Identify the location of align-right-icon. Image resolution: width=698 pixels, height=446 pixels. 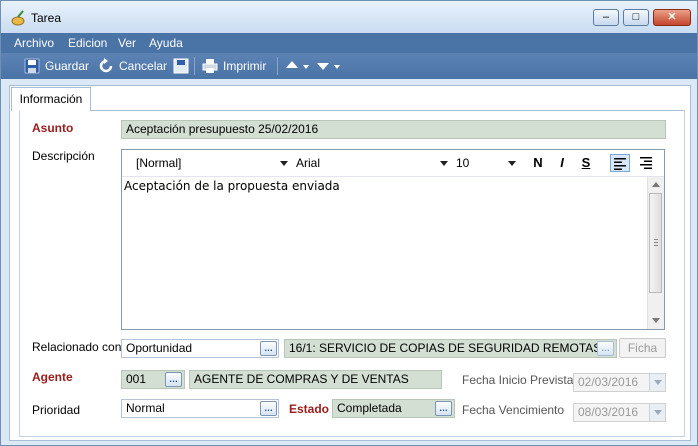
(646, 163).